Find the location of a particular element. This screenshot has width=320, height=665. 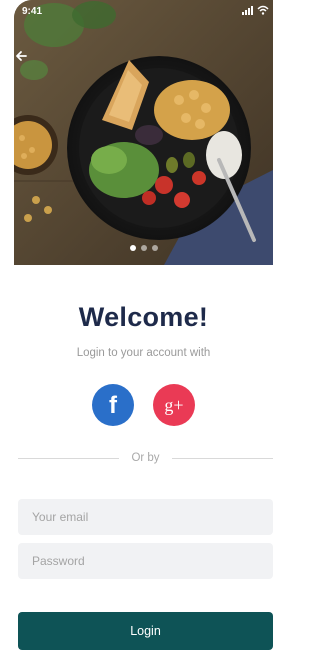

social-login: f g+ is located at coordinates (143, 405).